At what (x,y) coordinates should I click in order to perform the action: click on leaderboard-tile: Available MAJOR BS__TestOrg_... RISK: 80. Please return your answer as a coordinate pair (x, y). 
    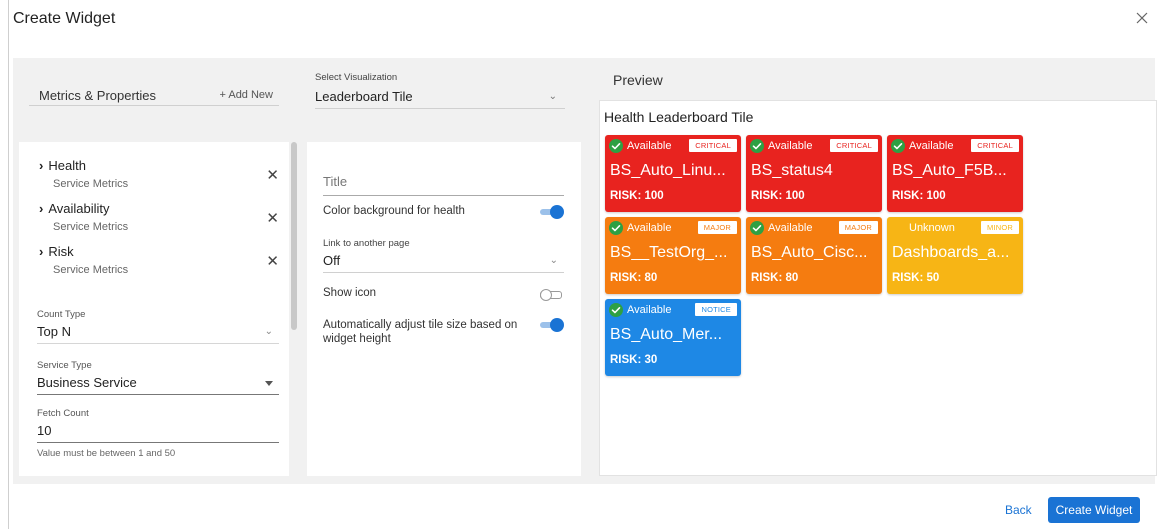
    Looking at the image, I should click on (673, 255).